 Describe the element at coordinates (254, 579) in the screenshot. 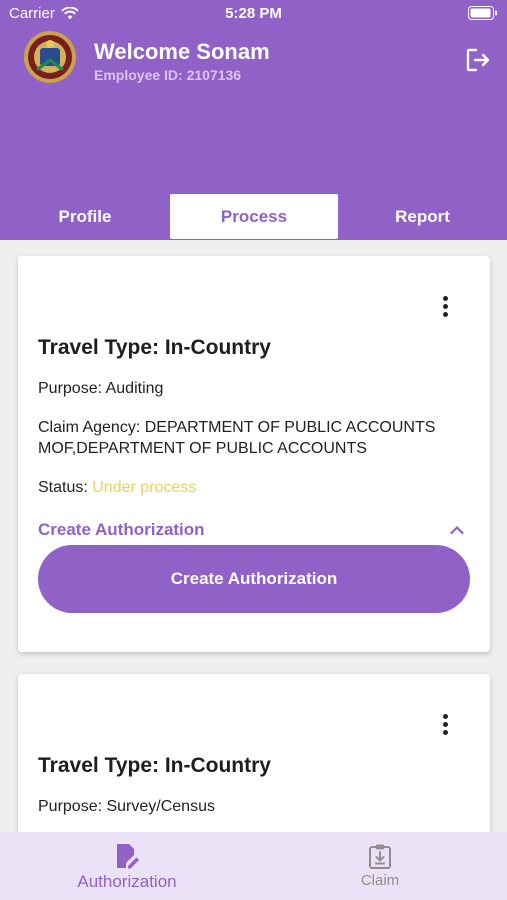

I see `create-authorization-button: Create Authorization` at that location.